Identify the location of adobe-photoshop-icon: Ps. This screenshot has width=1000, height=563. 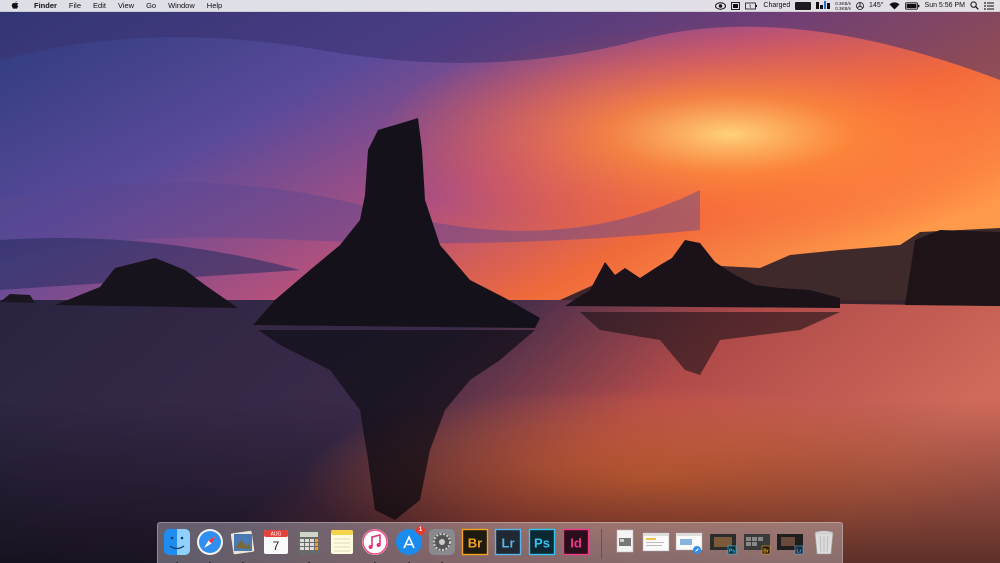
(542, 542).